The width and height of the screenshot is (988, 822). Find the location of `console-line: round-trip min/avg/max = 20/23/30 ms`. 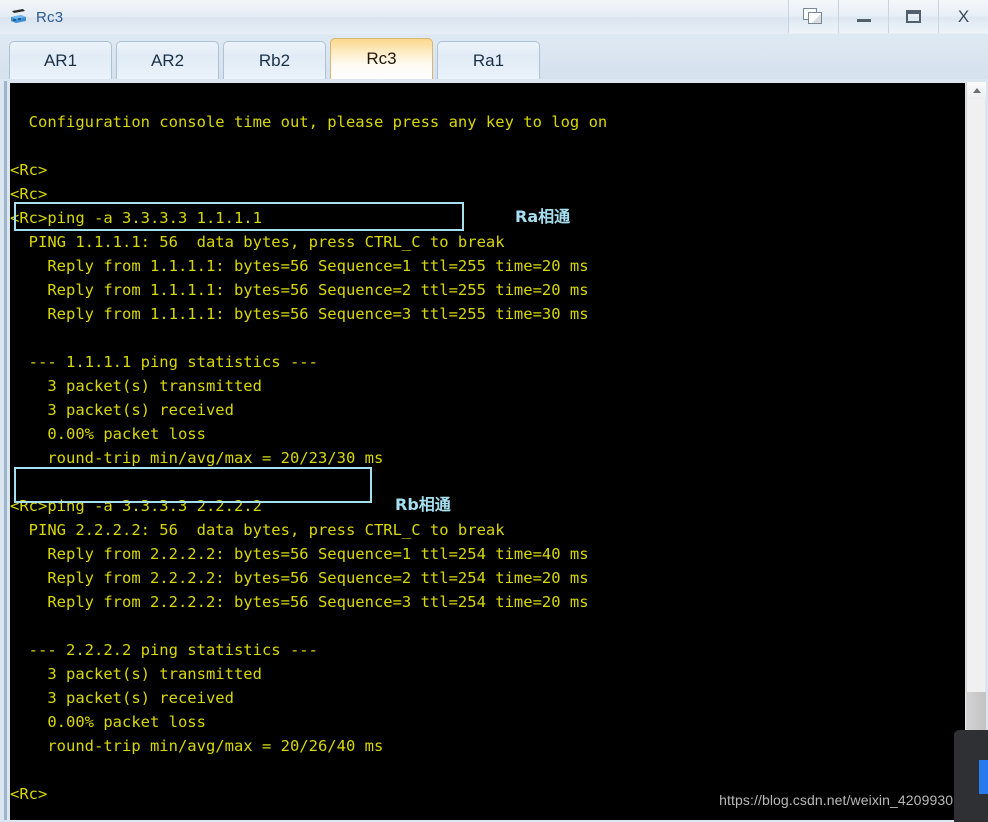

console-line: round-trip min/avg/max = 20/23/30 ms is located at coordinates (197, 458).